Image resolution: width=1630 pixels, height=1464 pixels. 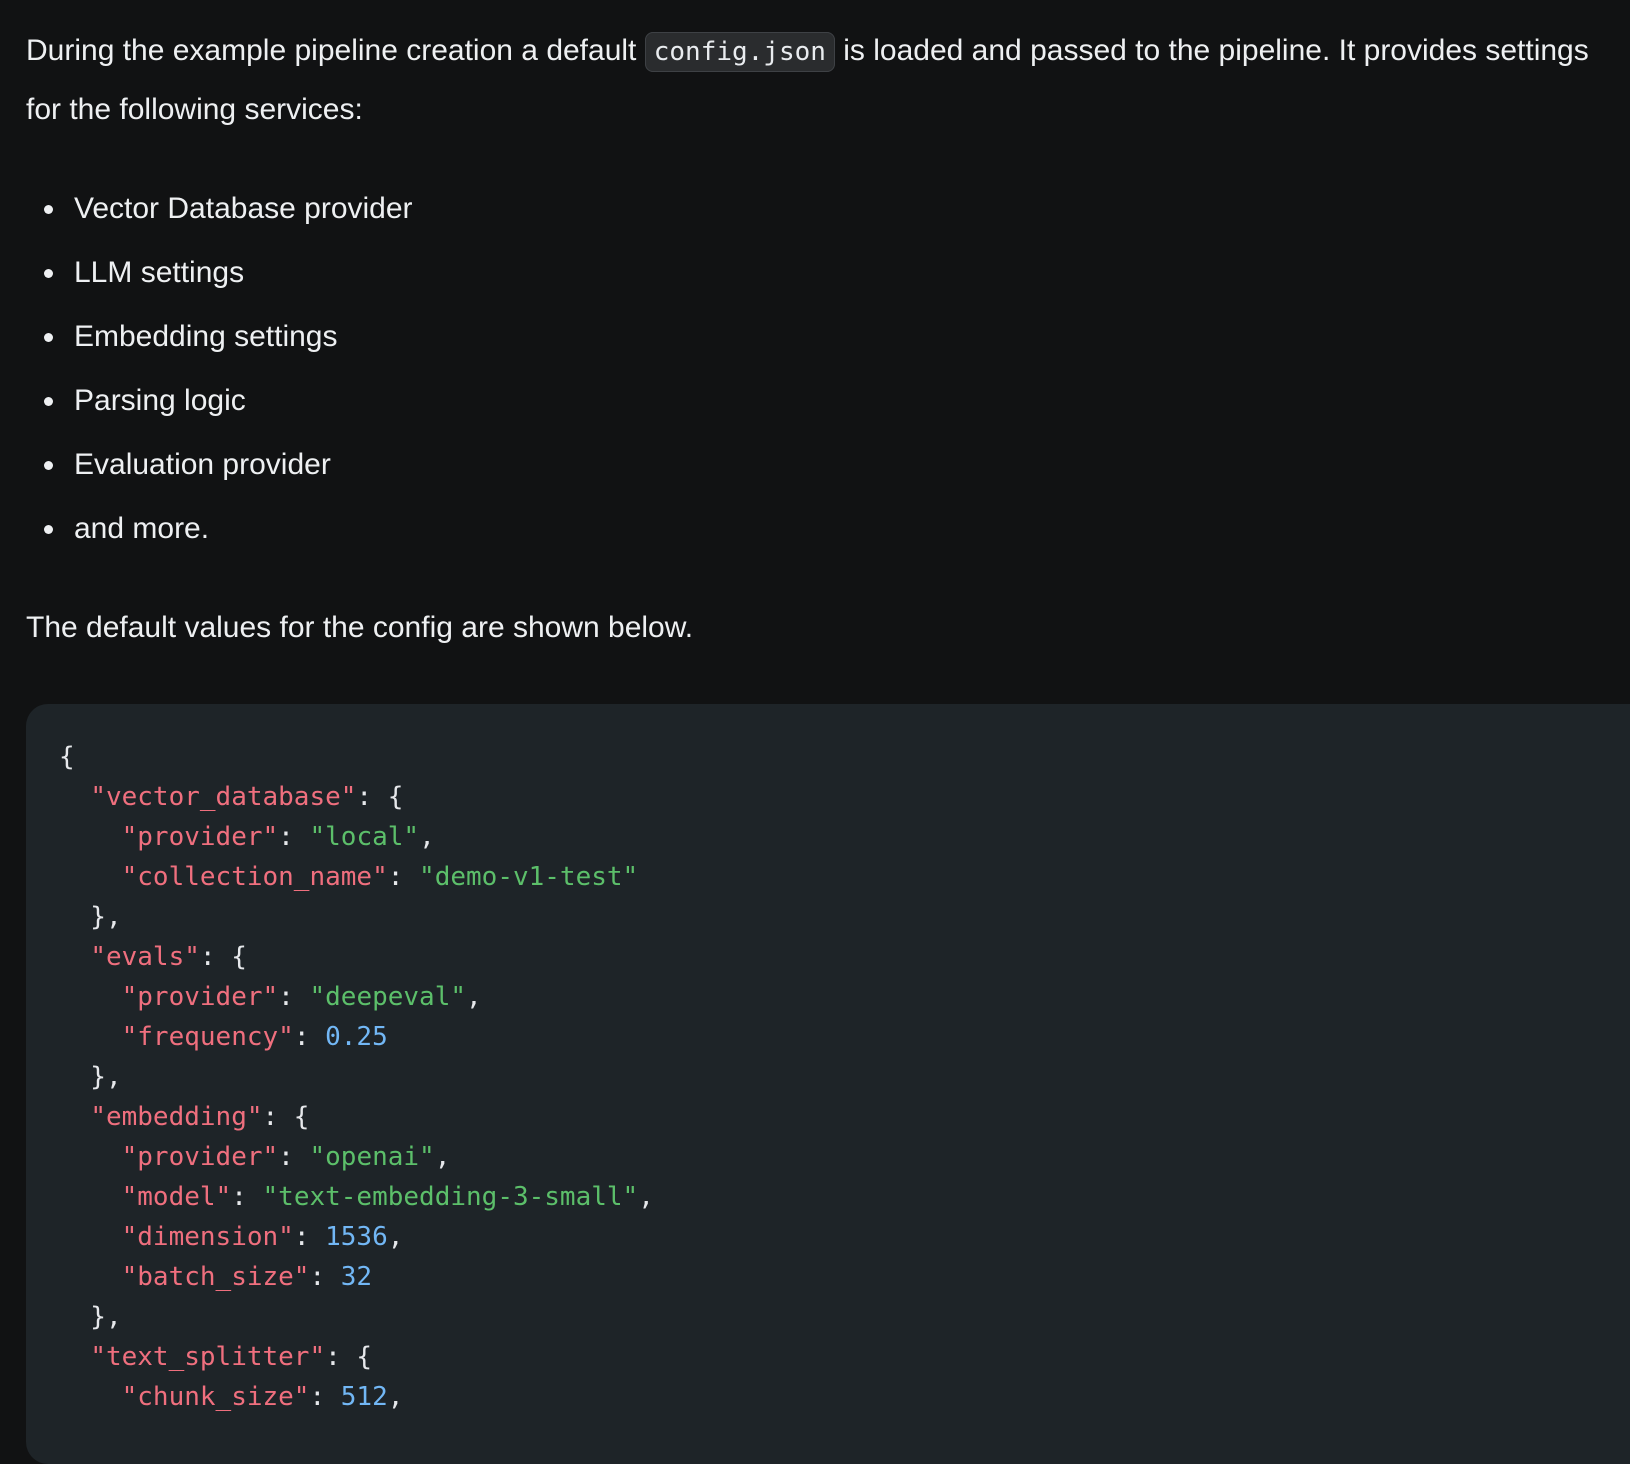 I want to click on json-number: 0.25, so click(x=356, y=1037).